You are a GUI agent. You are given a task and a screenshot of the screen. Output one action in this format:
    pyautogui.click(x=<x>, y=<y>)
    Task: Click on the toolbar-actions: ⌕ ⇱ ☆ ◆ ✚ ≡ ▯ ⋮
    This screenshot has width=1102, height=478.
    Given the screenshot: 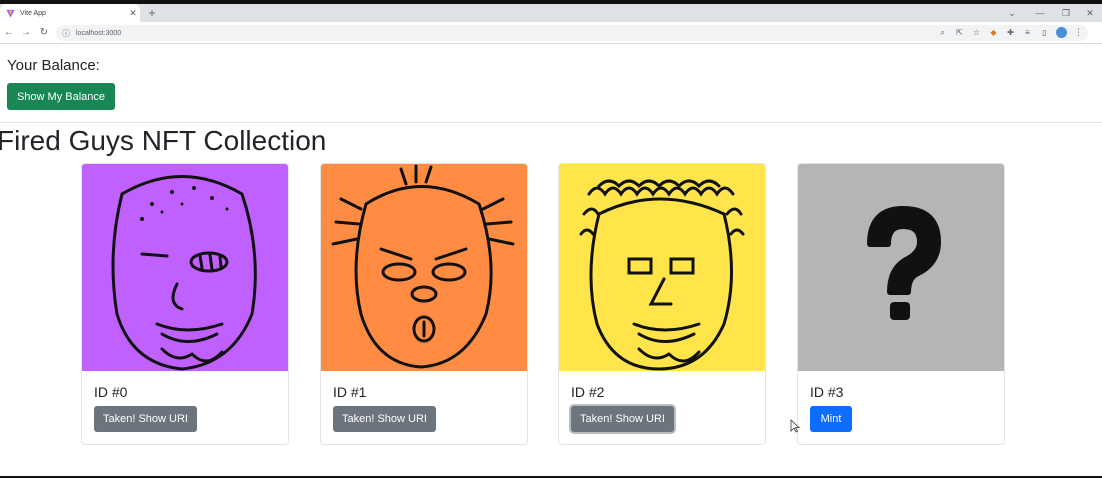 What is the action you would take?
    pyautogui.click(x=1010, y=32)
    